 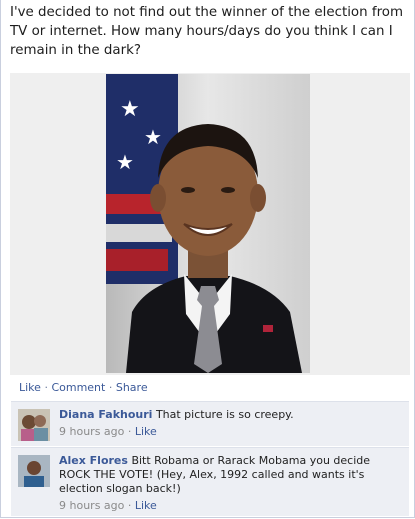 What do you see at coordinates (132, 387) in the screenshot?
I see `share-link: Share` at bounding box center [132, 387].